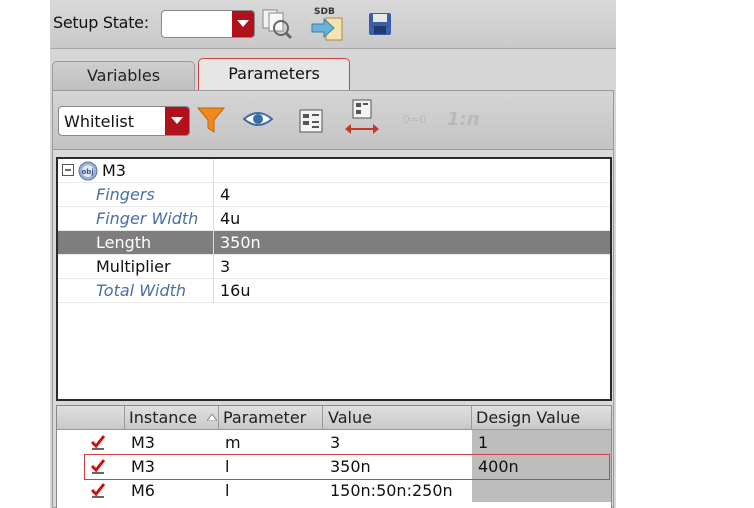 The width and height of the screenshot is (754, 508). What do you see at coordinates (125, 194) in the screenshot?
I see `parameter-name: Fingers` at bounding box center [125, 194].